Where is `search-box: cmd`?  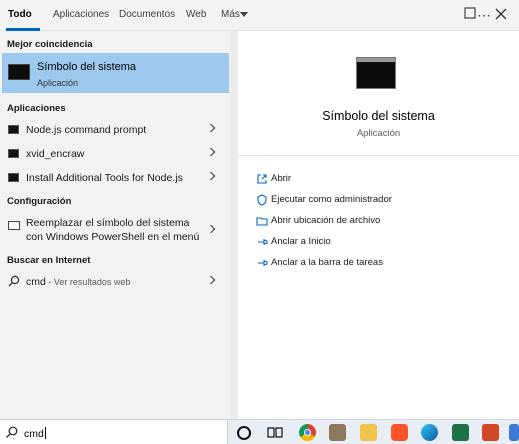
search-box: cmd is located at coordinates (114, 431).